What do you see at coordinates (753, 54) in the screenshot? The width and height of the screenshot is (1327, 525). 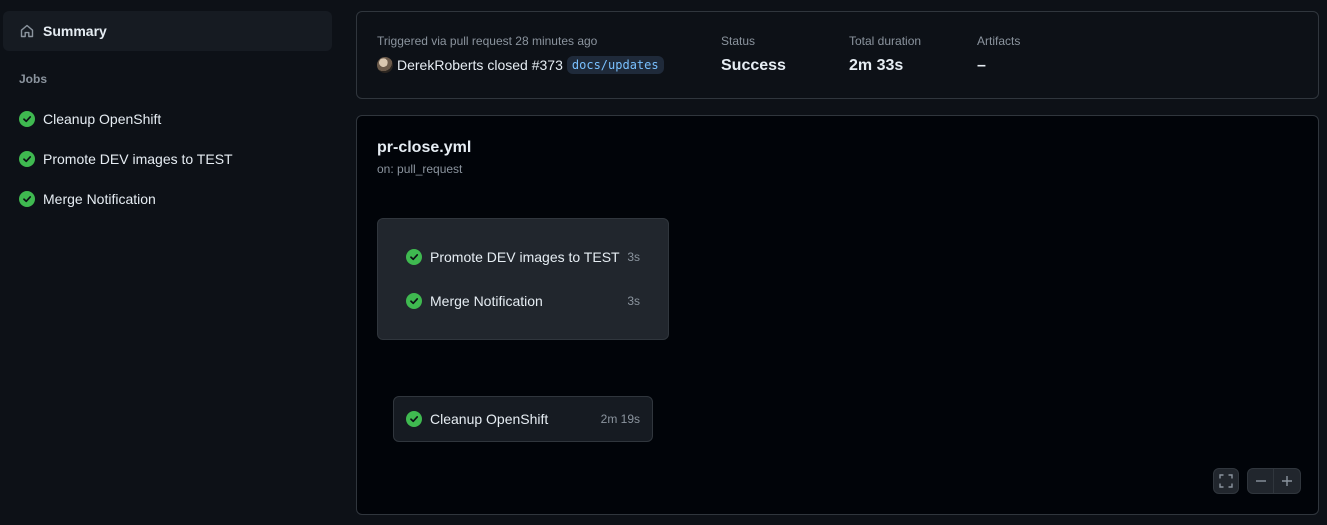 I see `status-column: Status Success` at bounding box center [753, 54].